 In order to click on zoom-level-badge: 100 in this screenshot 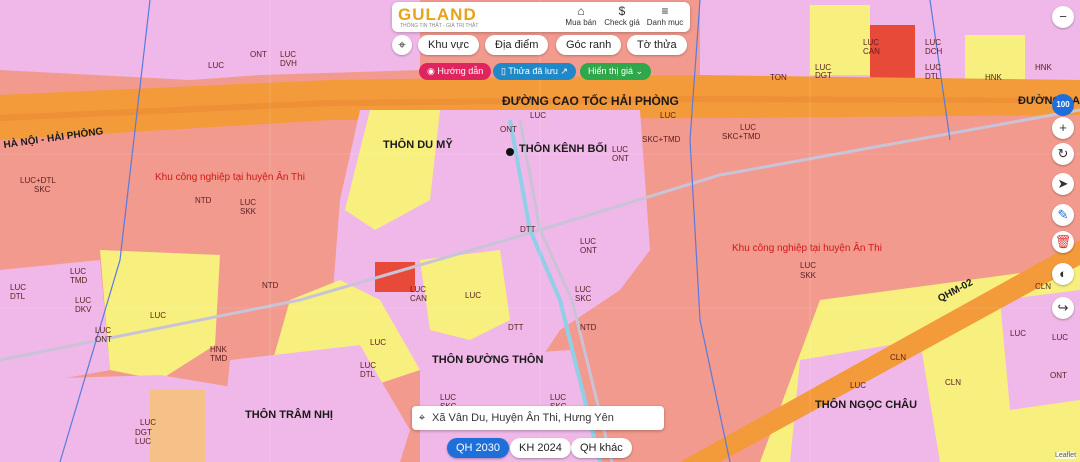, I will do `click(1063, 105)`.